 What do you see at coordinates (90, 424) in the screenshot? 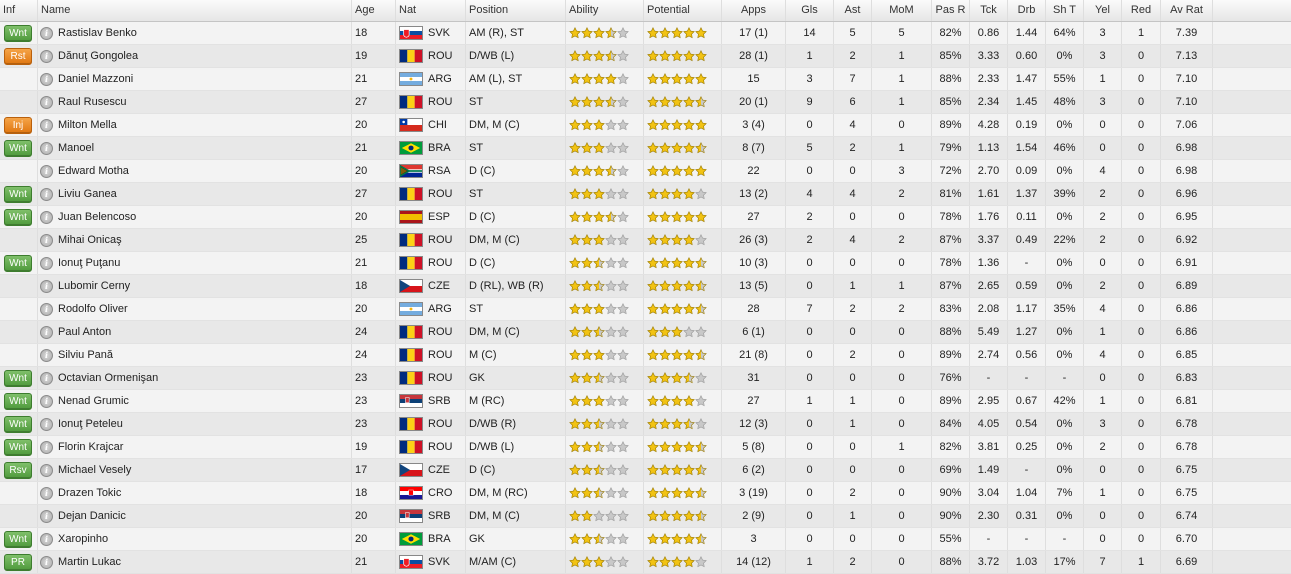
I see `player-name: Ionuţ Peteleu` at bounding box center [90, 424].